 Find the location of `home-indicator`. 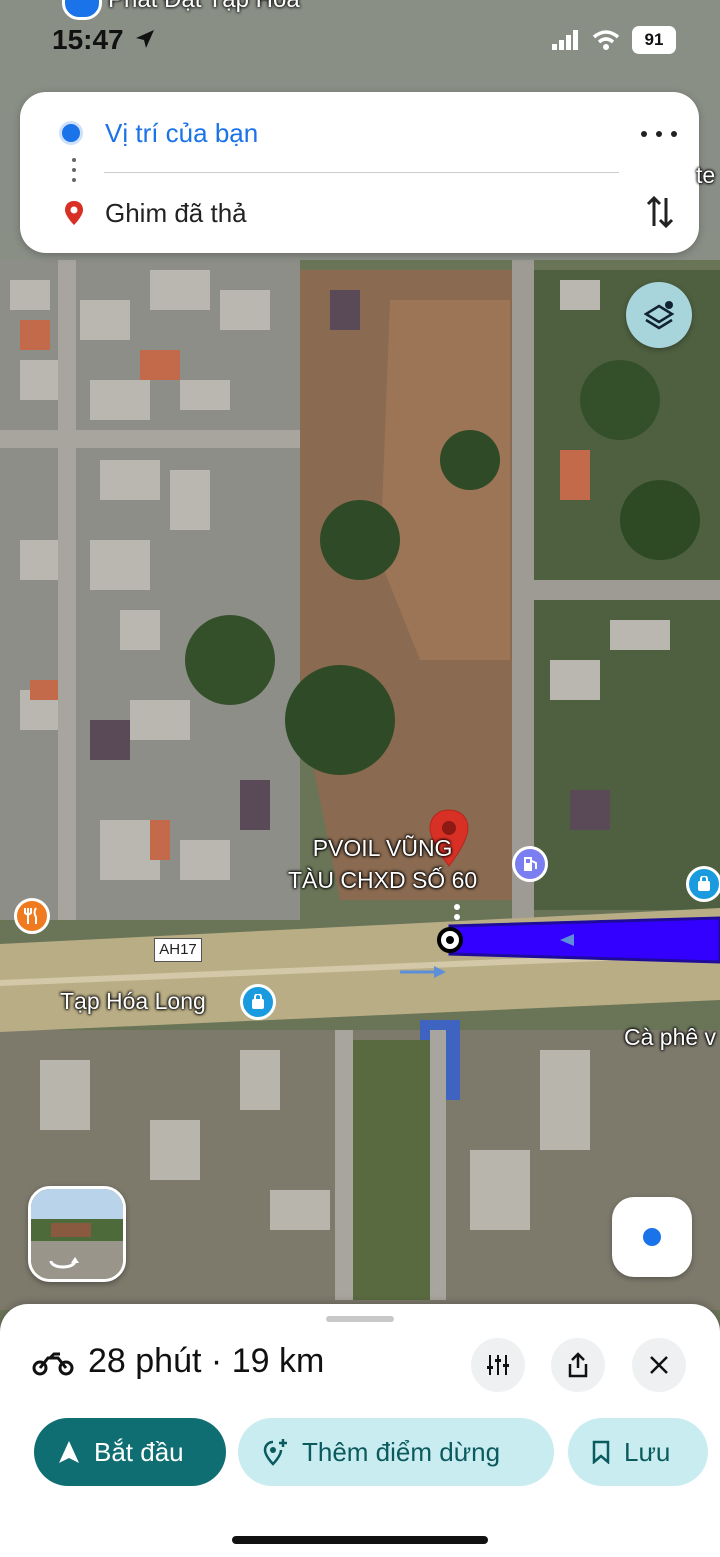

home-indicator is located at coordinates (360, 1540).